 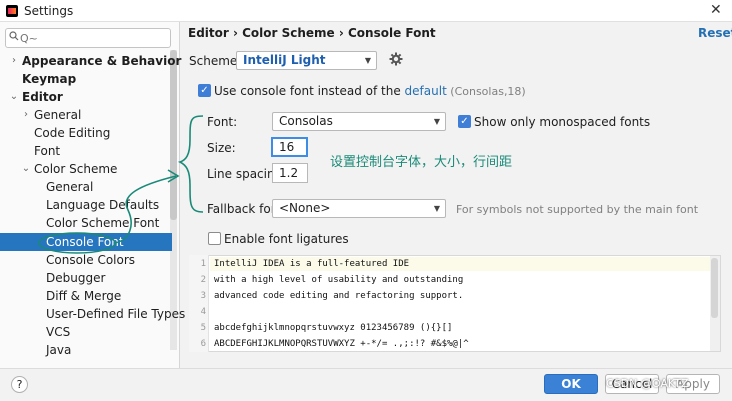 What do you see at coordinates (284, 60) in the screenshot?
I see `scheme-value: IntelliJ Light` at bounding box center [284, 60].